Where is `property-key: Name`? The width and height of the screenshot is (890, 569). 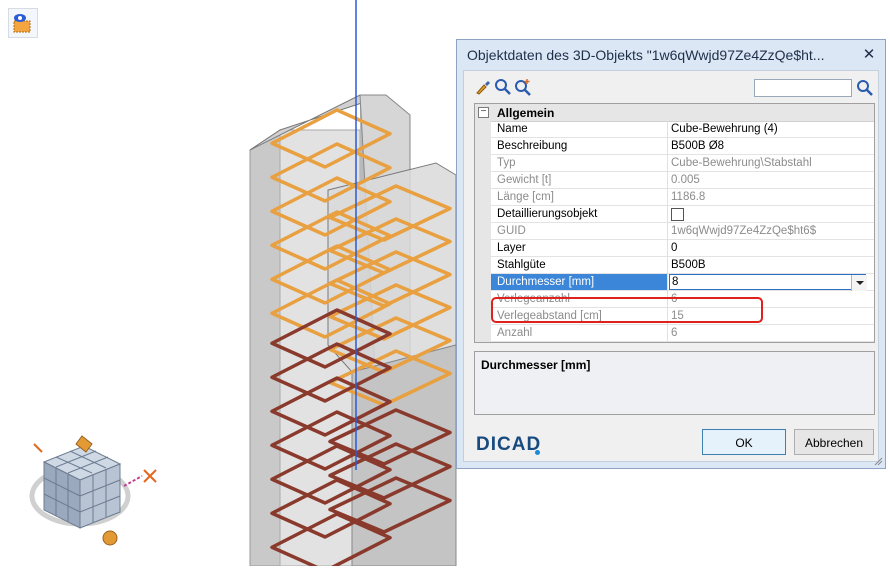 property-key: Name is located at coordinates (512, 129).